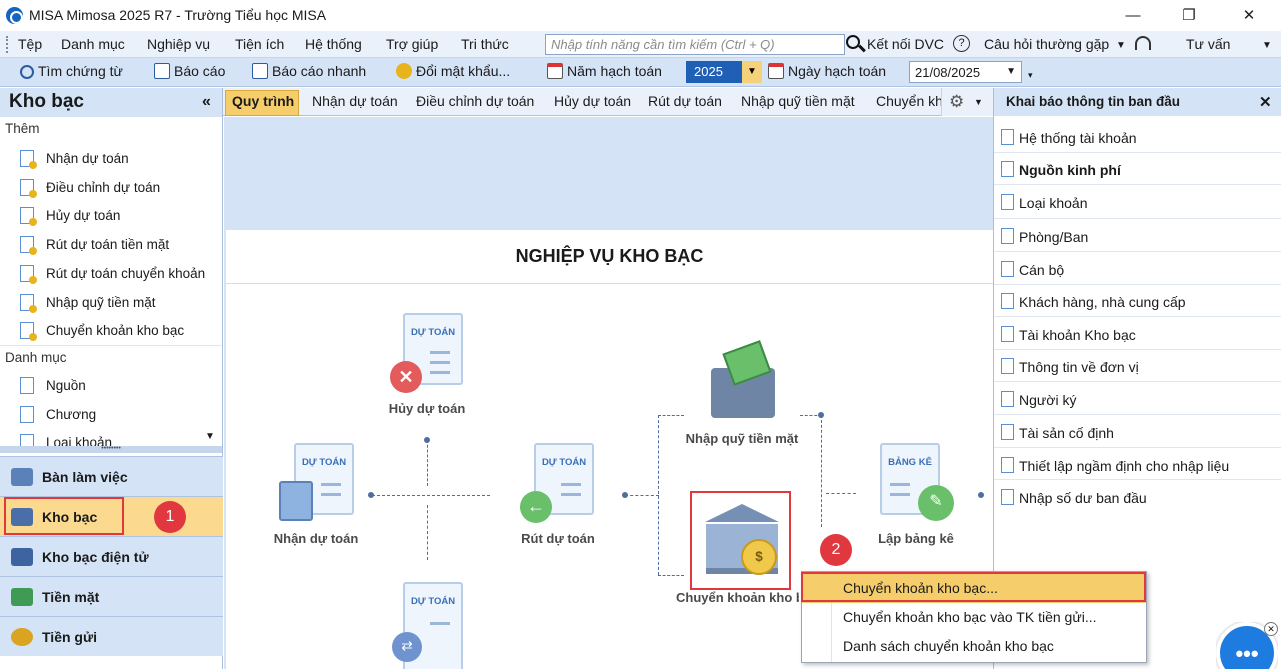 This screenshot has width=1281, height=669. Describe the element at coordinates (837, 71) in the screenshot. I see `posting-date-text: Ngày hạch toán` at that location.